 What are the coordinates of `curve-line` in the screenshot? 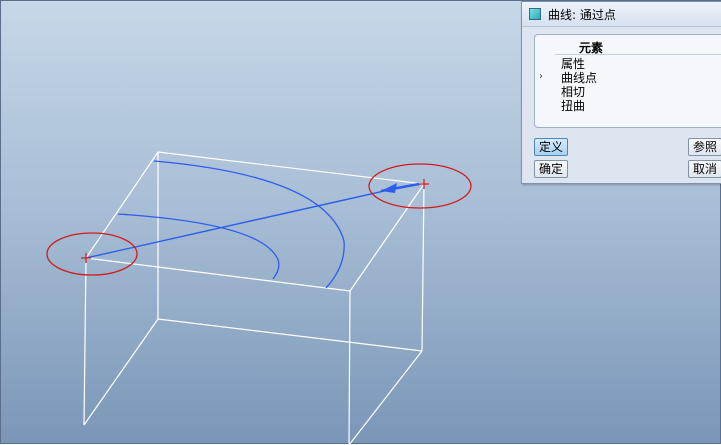 It's located at (239, 223).